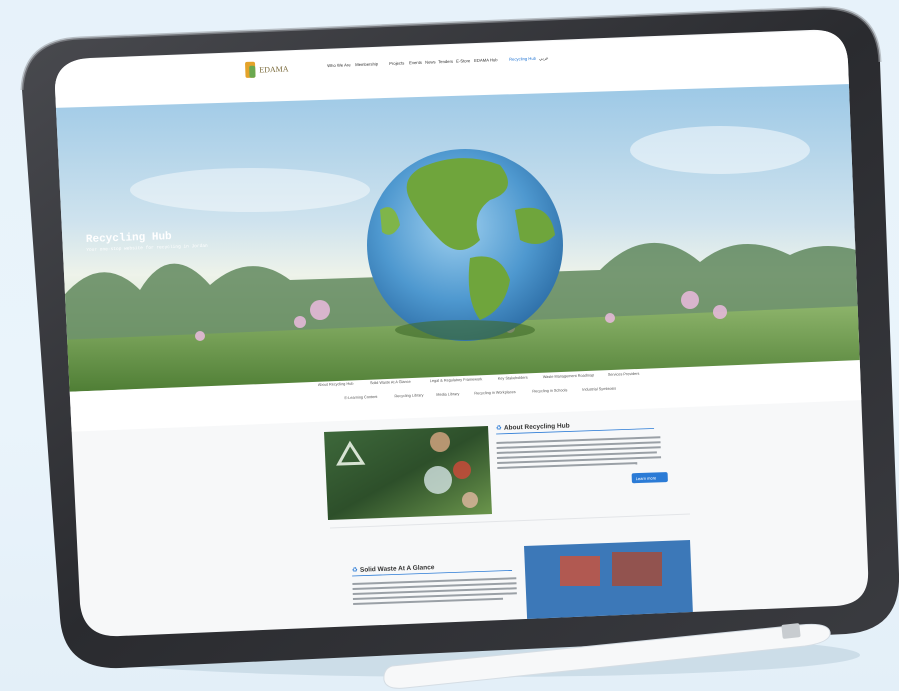 This screenshot has width=899, height=691. I want to click on nav-item-news: News, so click(430, 61).